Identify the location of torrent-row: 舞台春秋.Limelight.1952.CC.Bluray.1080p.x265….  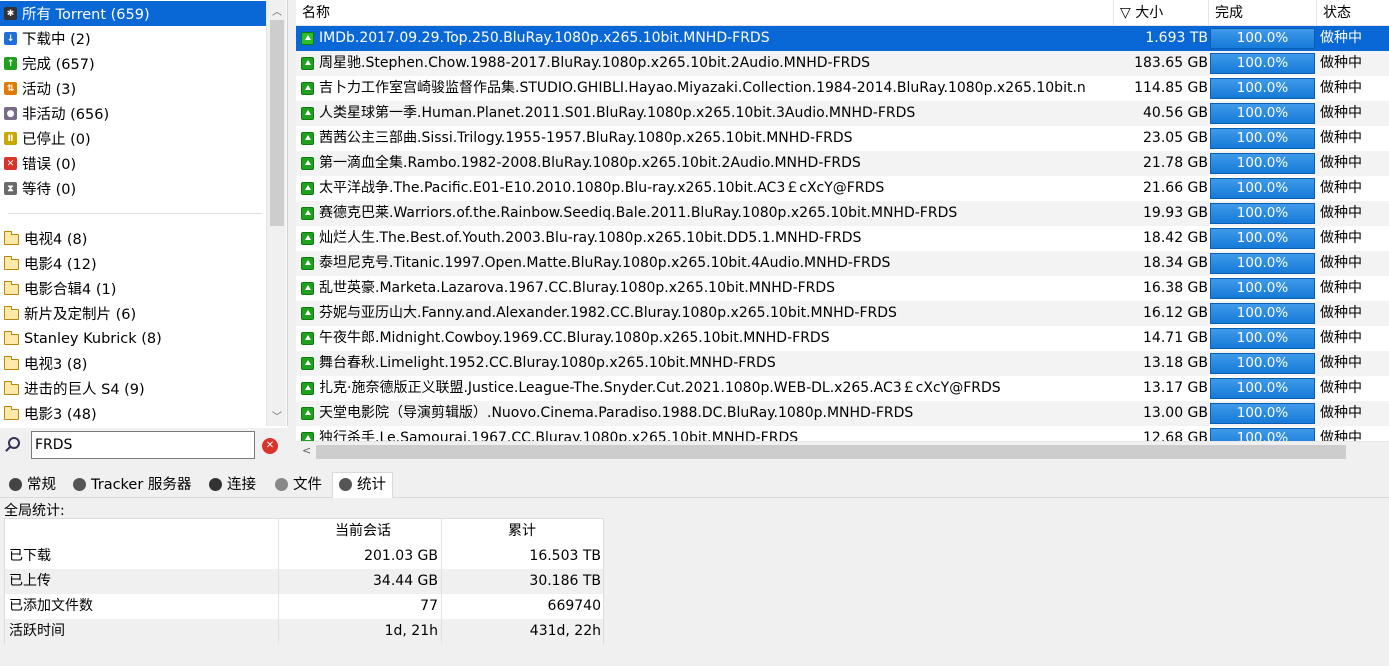
(842, 363).